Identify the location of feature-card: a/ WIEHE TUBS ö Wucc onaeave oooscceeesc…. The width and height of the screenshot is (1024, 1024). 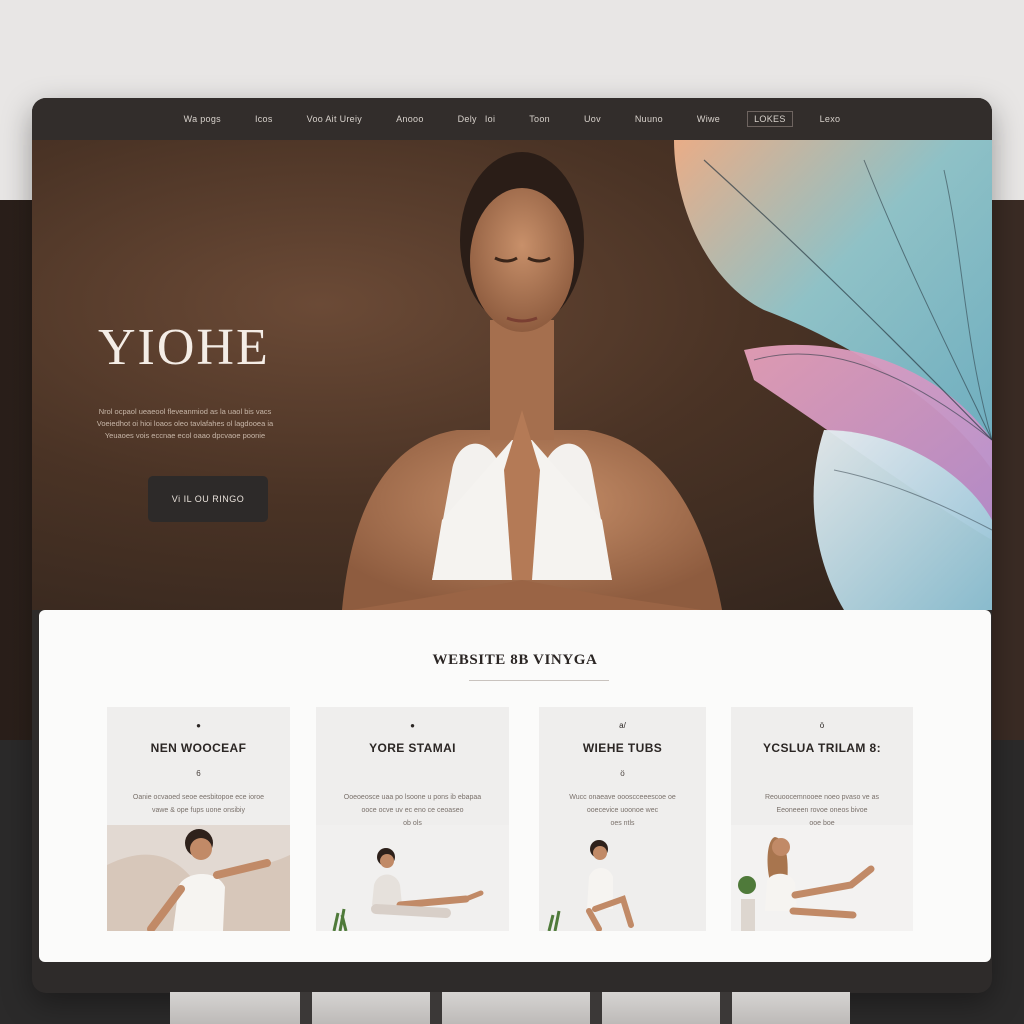
(622, 819).